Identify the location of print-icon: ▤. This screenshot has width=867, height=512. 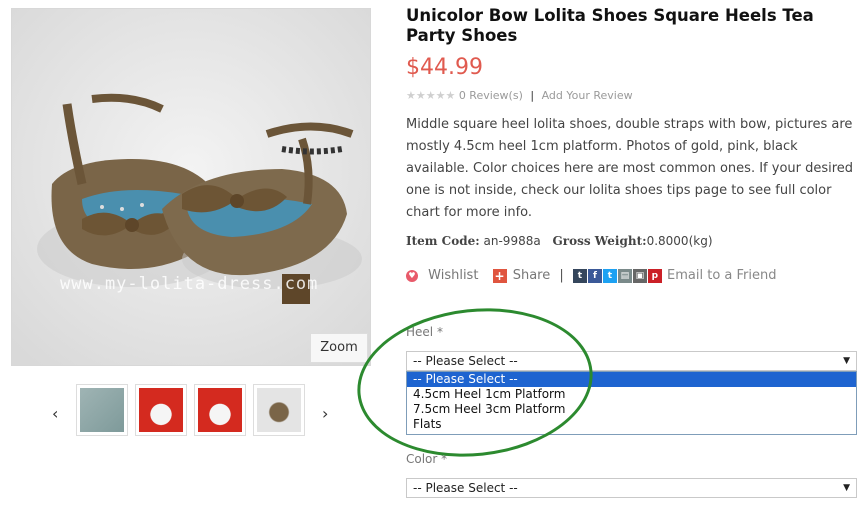
(624, 275).